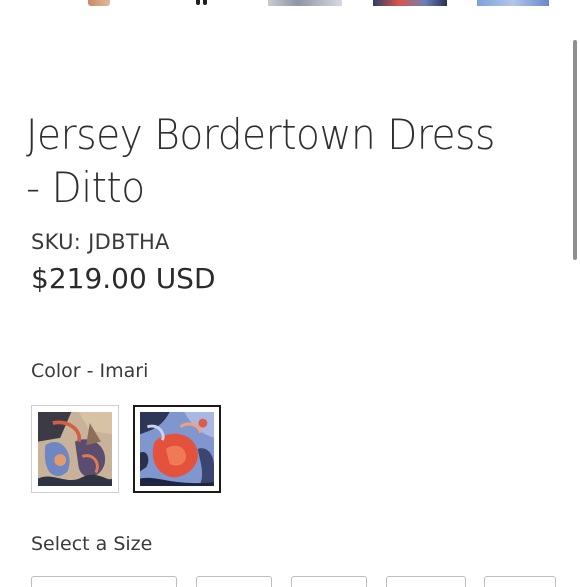 The image size is (580, 587). What do you see at coordinates (123, 278) in the screenshot?
I see `product-price: $219.00 USD` at bounding box center [123, 278].